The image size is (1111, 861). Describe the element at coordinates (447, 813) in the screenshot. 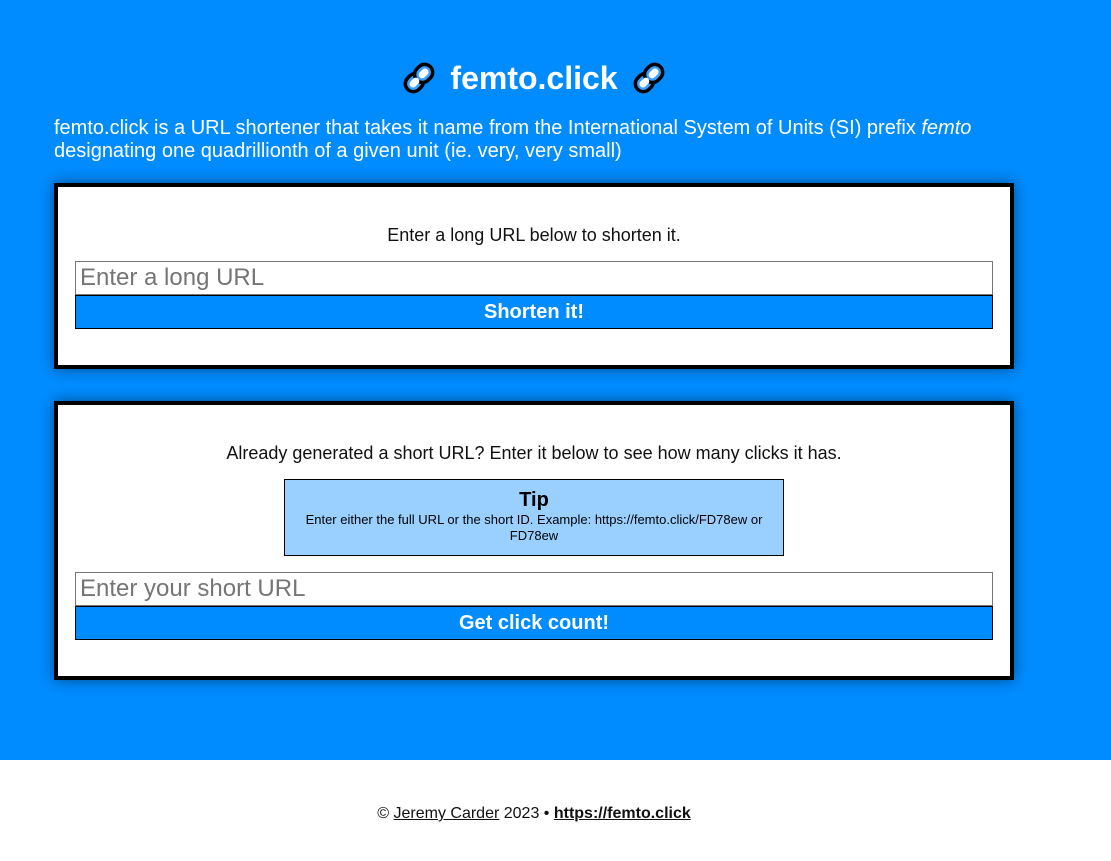

I see `author-link: Jeremy Carder` at that location.